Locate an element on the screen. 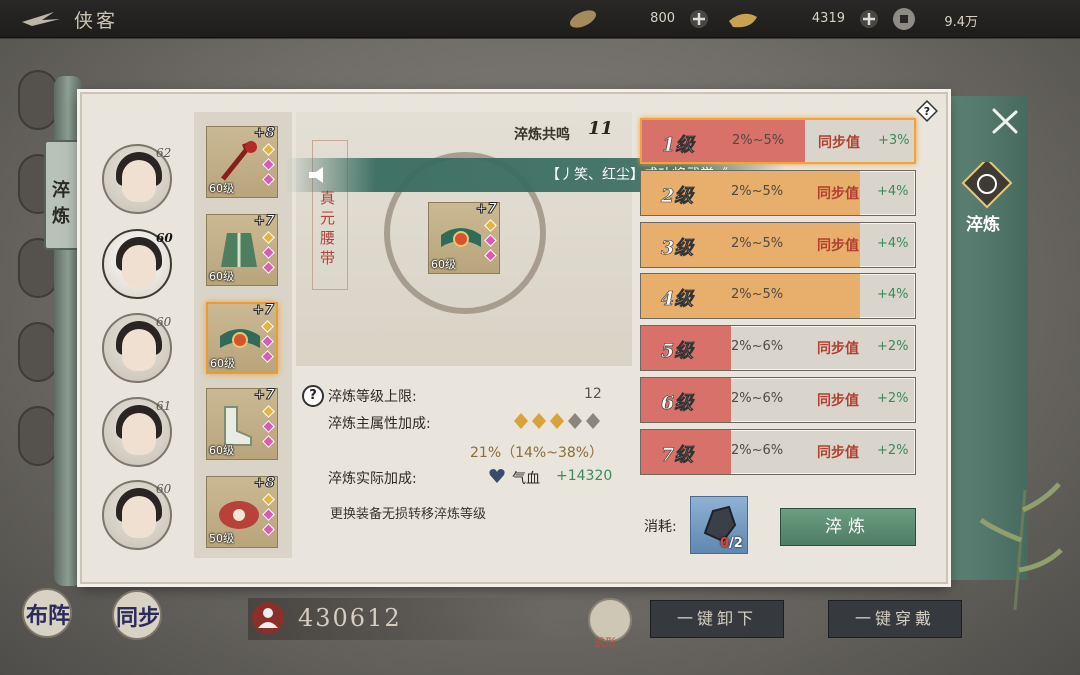 The image size is (1080, 675). refine-level-row: 1级 2%~5% 同步值 +3% is located at coordinates (778, 141).